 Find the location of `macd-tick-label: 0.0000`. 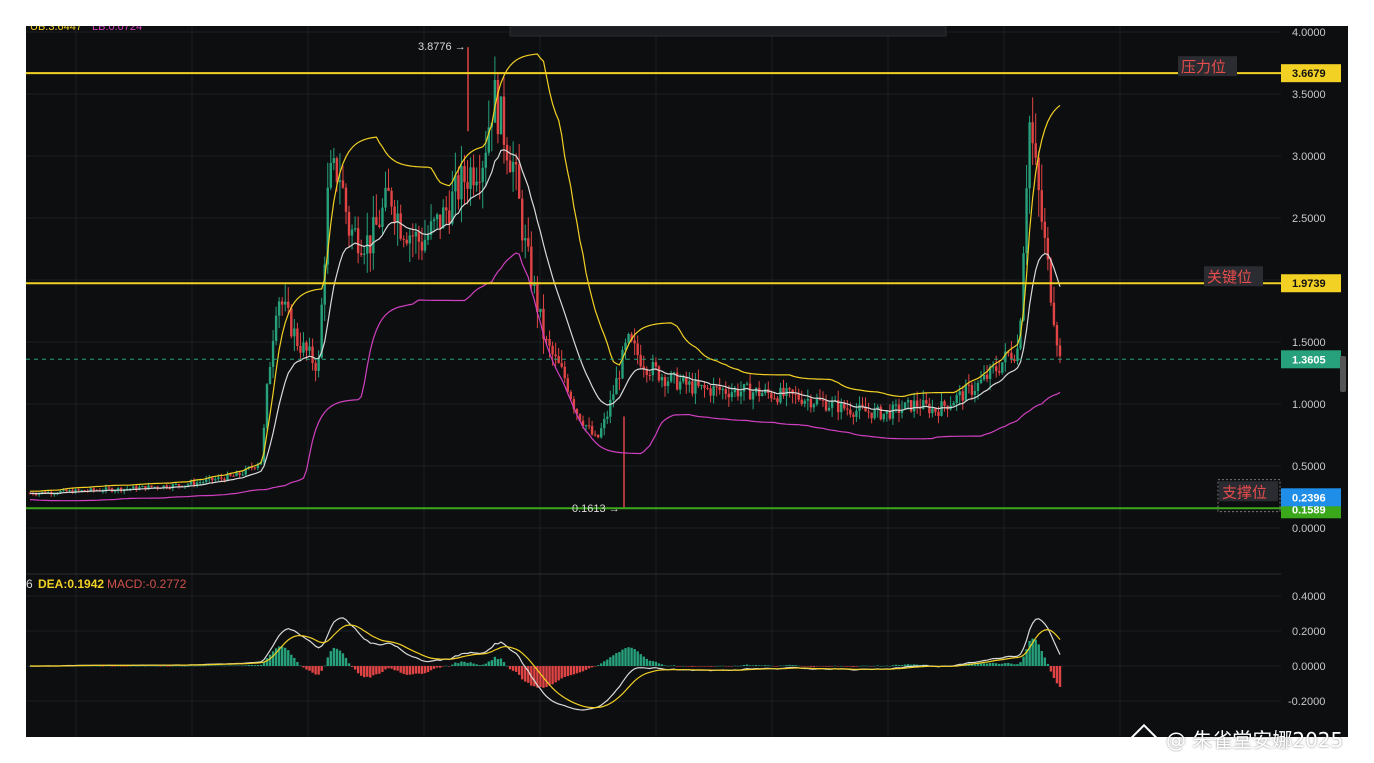

macd-tick-label: 0.0000 is located at coordinates (1309, 667).